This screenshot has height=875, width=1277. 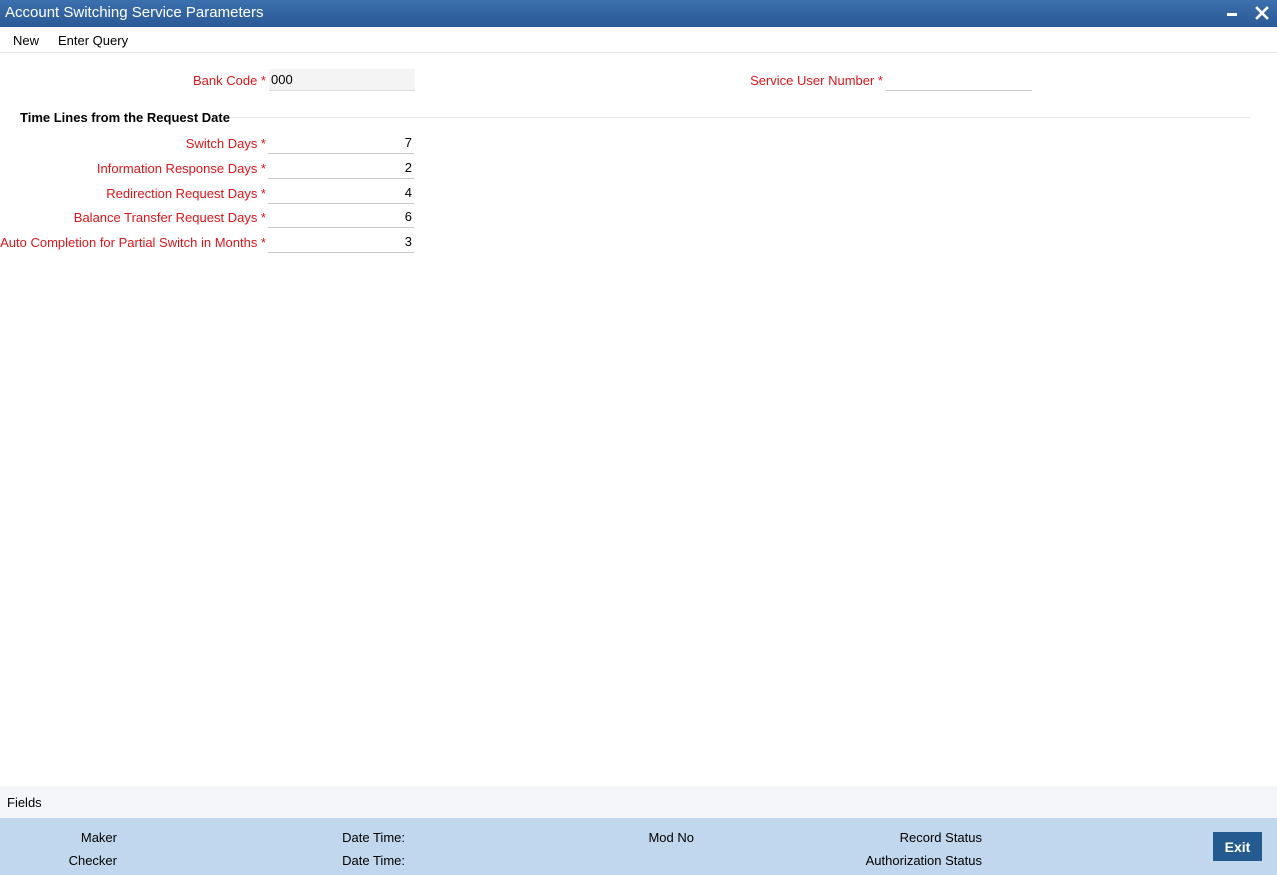 What do you see at coordinates (923, 860) in the screenshot?
I see `authorization-status-label: Authorization Status` at bounding box center [923, 860].